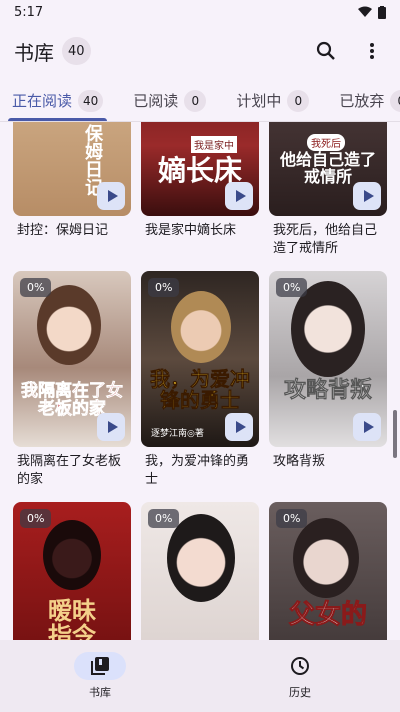 The image size is (400, 712). What do you see at coordinates (328, 359) in the screenshot?
I see `book-cover: 0% 攻略背叛` at bounding box center [328, 359].